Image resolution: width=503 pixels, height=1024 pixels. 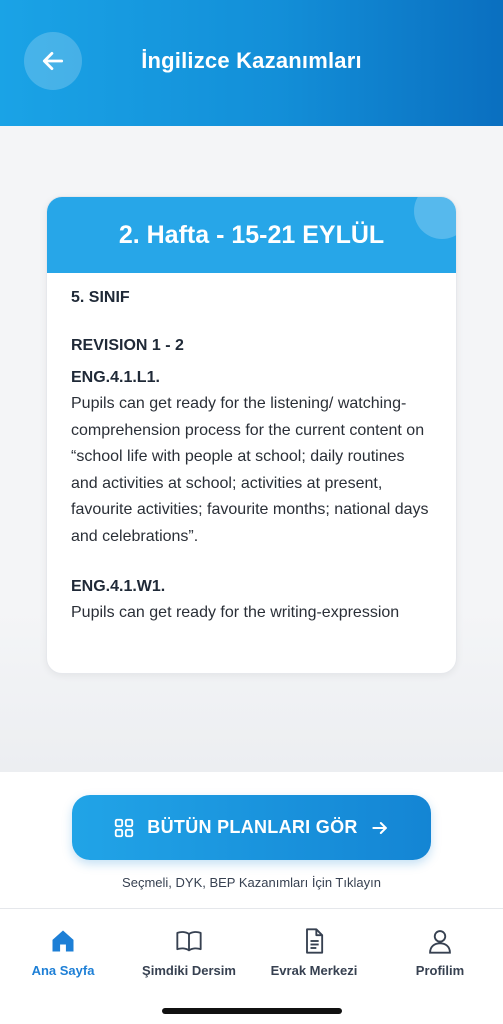 I want to click on arrow-right-icon, so click(x=379, y=827).